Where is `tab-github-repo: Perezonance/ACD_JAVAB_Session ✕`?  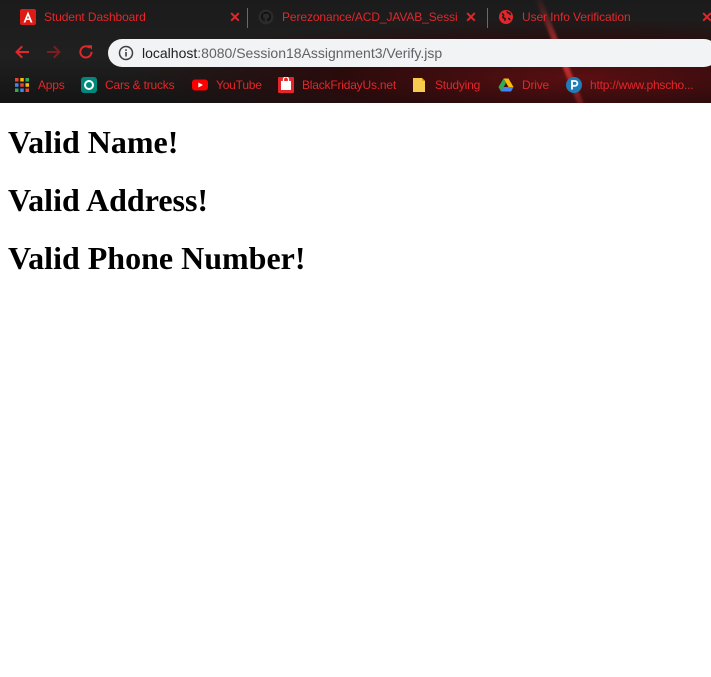
tab-github-repo: Perezonance/ACD_JAVAB_Session ✕ is located at coordinates (370, 17).